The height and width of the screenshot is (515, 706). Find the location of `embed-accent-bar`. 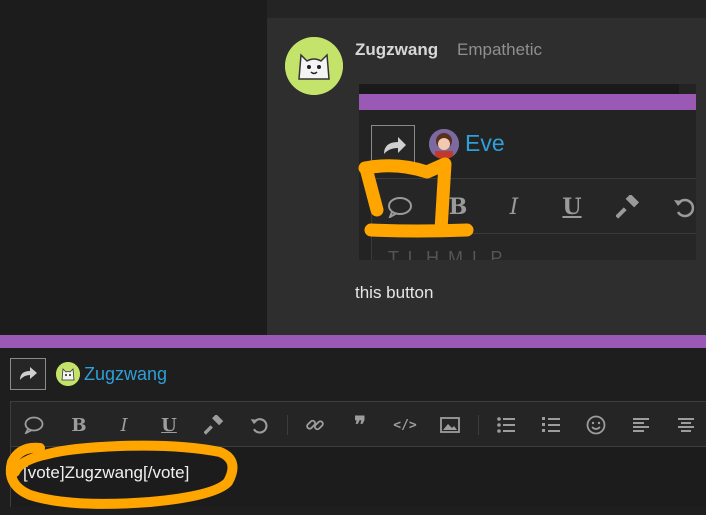

embed-accent-bar is located at coordinates (527, 102).